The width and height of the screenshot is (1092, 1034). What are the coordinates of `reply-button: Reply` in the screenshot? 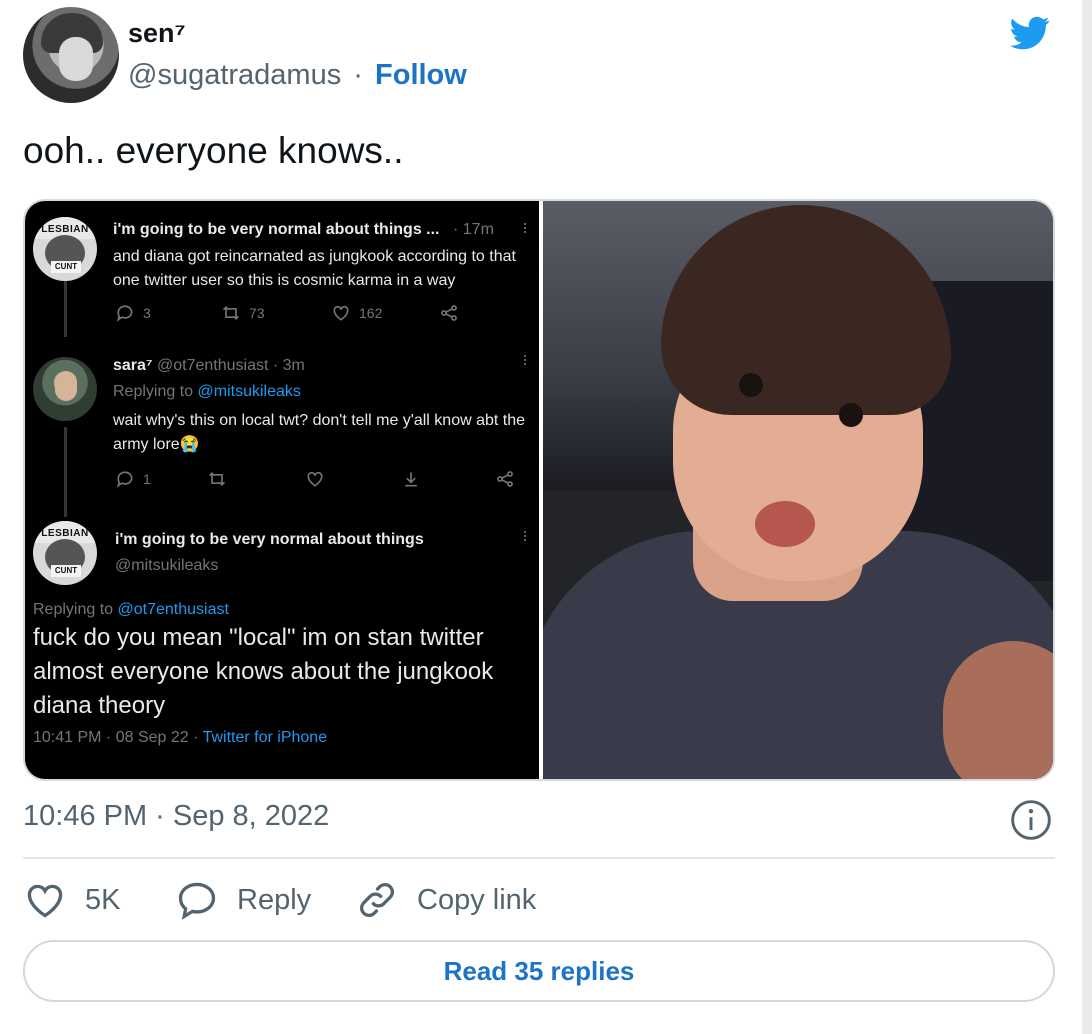 It's located at (243, 900).